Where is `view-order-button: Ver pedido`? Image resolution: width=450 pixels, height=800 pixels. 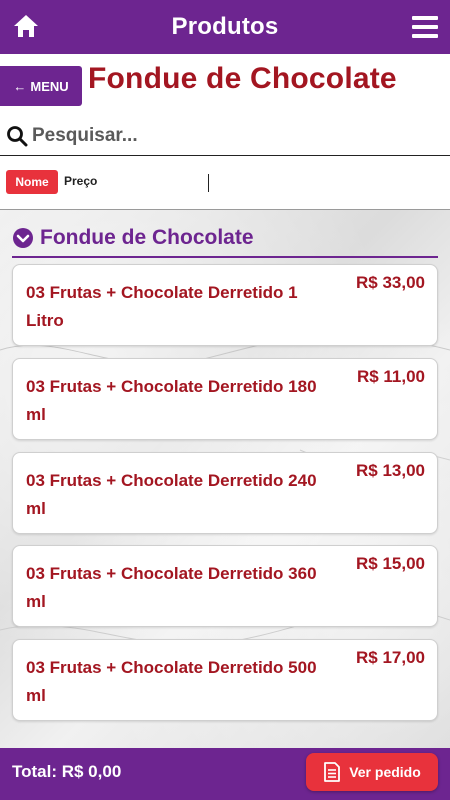 view-order-button: Ver pedido is located at coordinates (372, 772).